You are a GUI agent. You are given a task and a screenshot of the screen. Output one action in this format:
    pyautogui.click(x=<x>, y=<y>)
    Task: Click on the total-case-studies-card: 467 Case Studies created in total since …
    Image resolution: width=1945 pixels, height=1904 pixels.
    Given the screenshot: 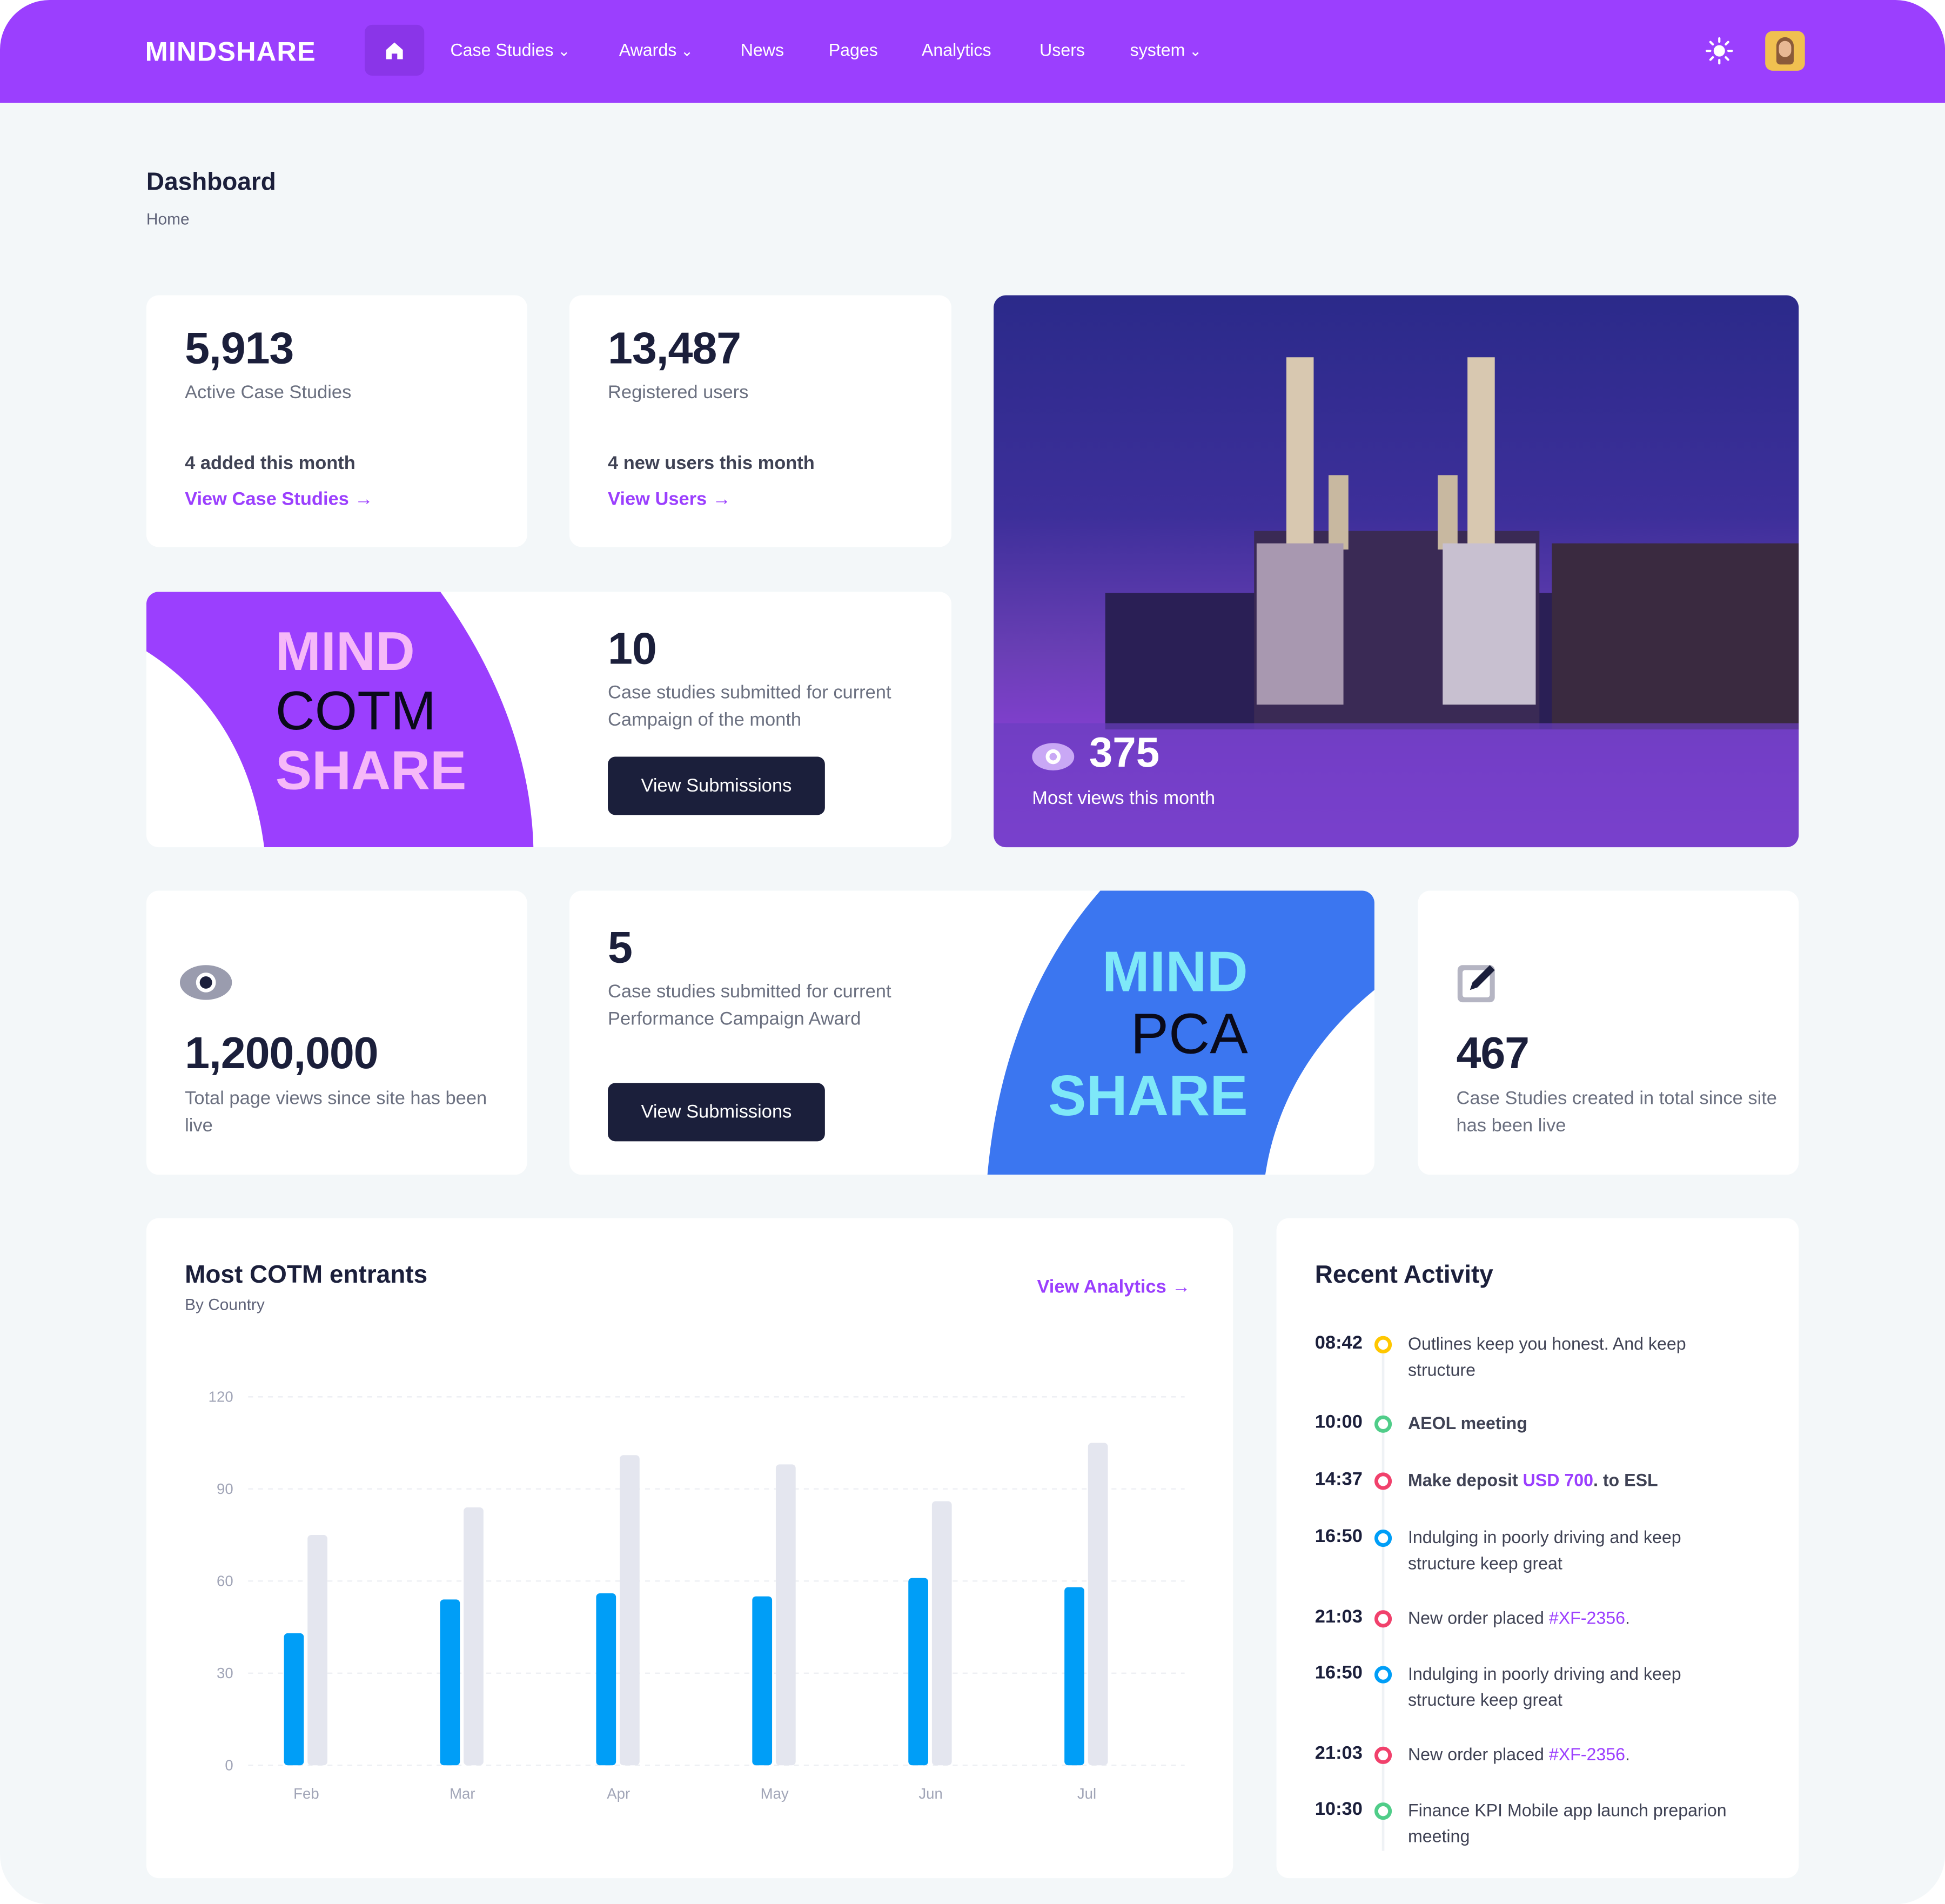 What is the action you would take?
    pyautogui.click(x=1608, y=1032)
    